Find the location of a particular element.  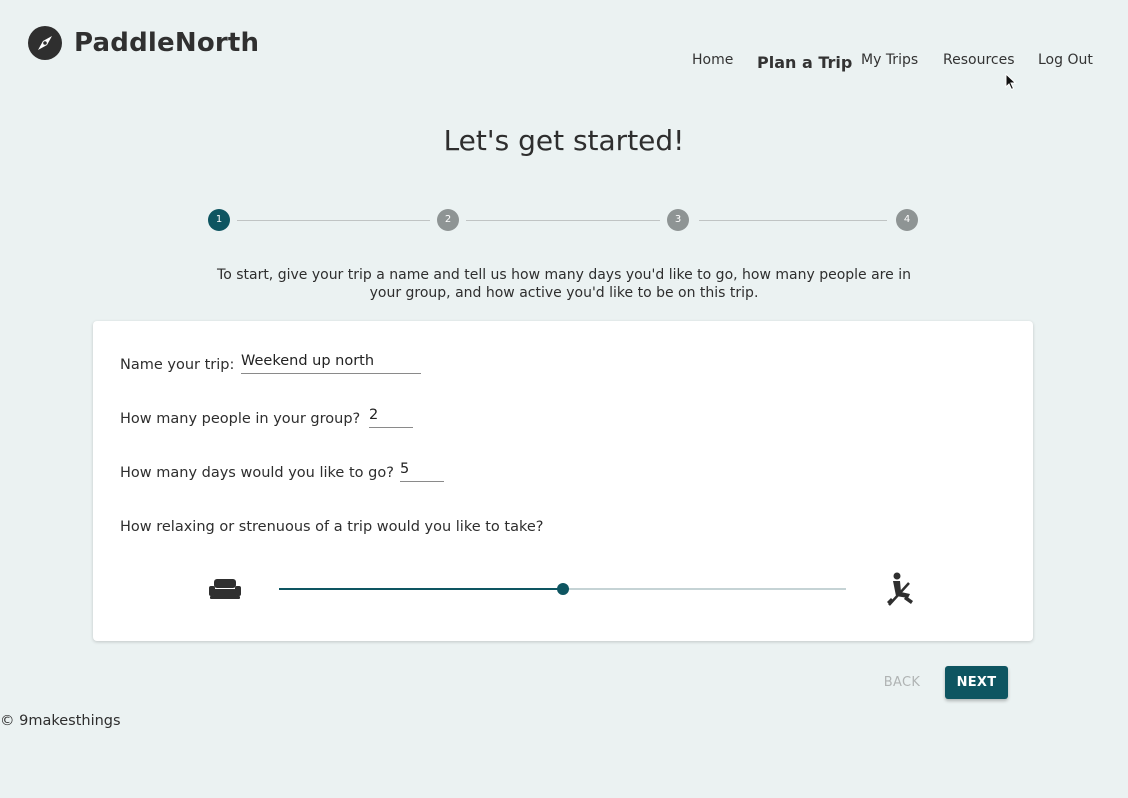

nav-home: Home is located at coordinates (712, 60).